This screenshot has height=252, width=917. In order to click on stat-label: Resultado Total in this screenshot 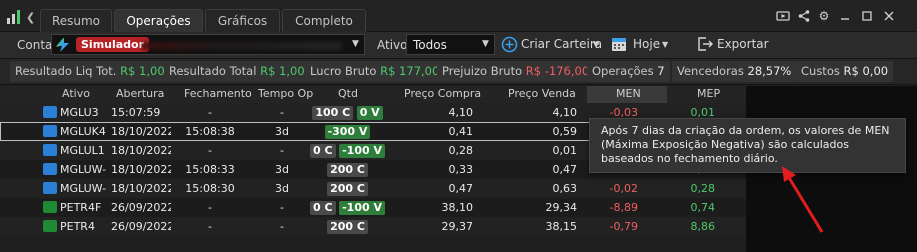, I will do `click(213, 71)`.